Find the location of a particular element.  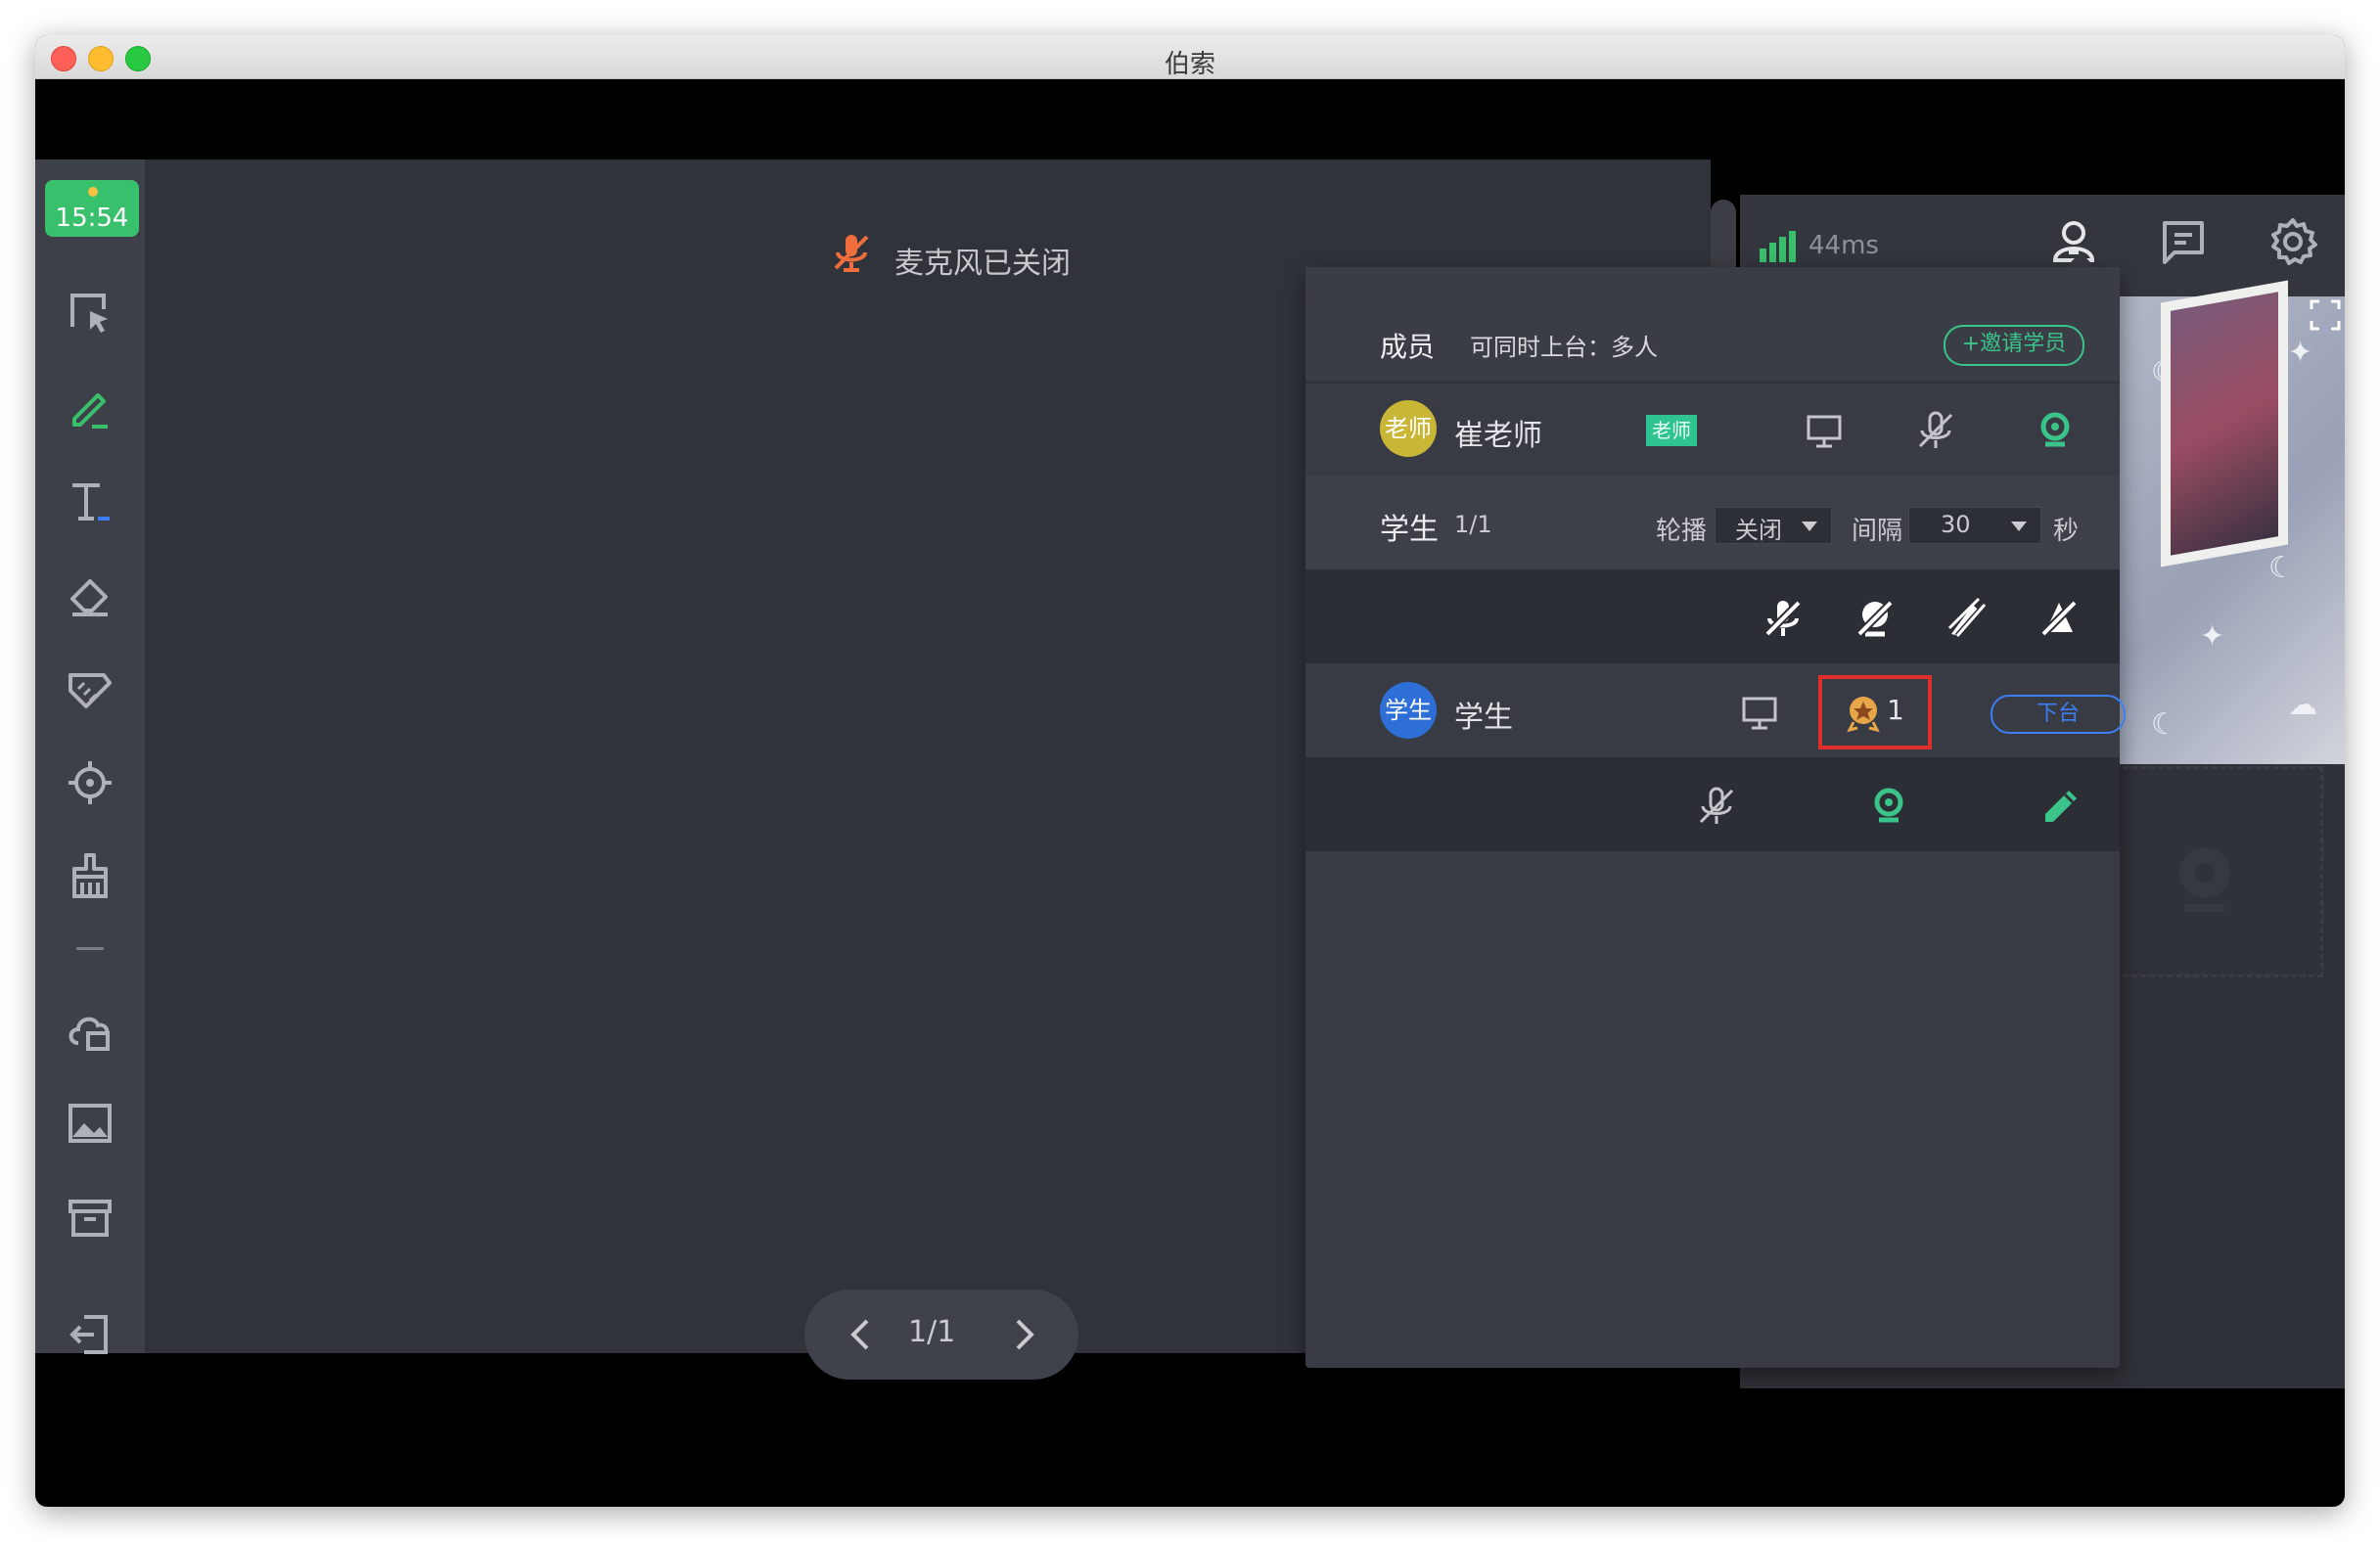

laser-pointer-tool-icon is located at coordinates (90, 782).